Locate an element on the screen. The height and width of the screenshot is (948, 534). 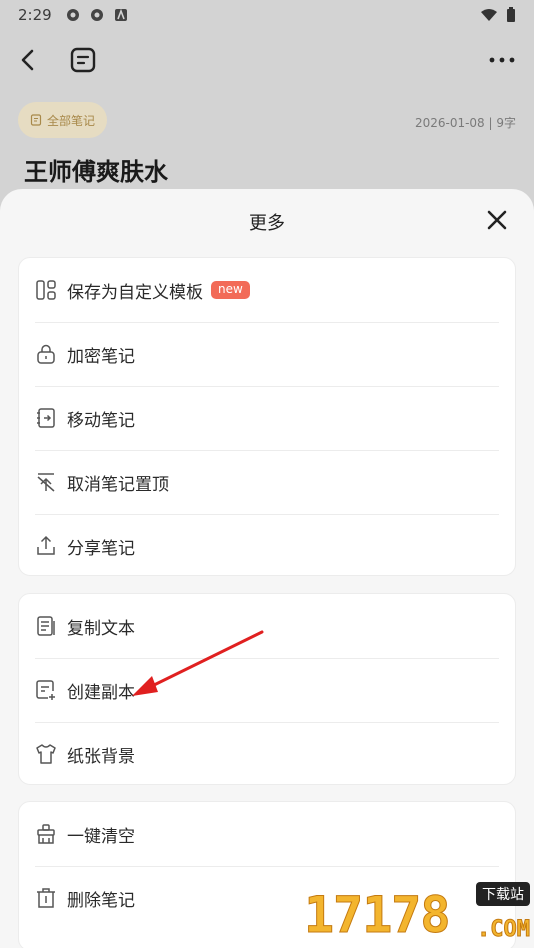
template-icon is located at coordinates (46, 290).